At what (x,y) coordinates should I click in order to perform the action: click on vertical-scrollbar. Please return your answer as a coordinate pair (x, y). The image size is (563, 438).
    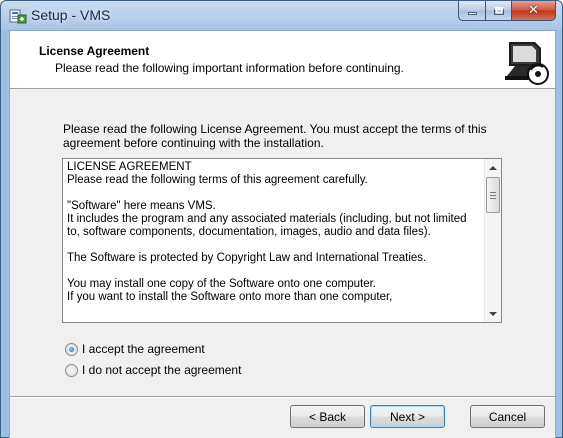
    Looking at the image, I should click on (492, 240).